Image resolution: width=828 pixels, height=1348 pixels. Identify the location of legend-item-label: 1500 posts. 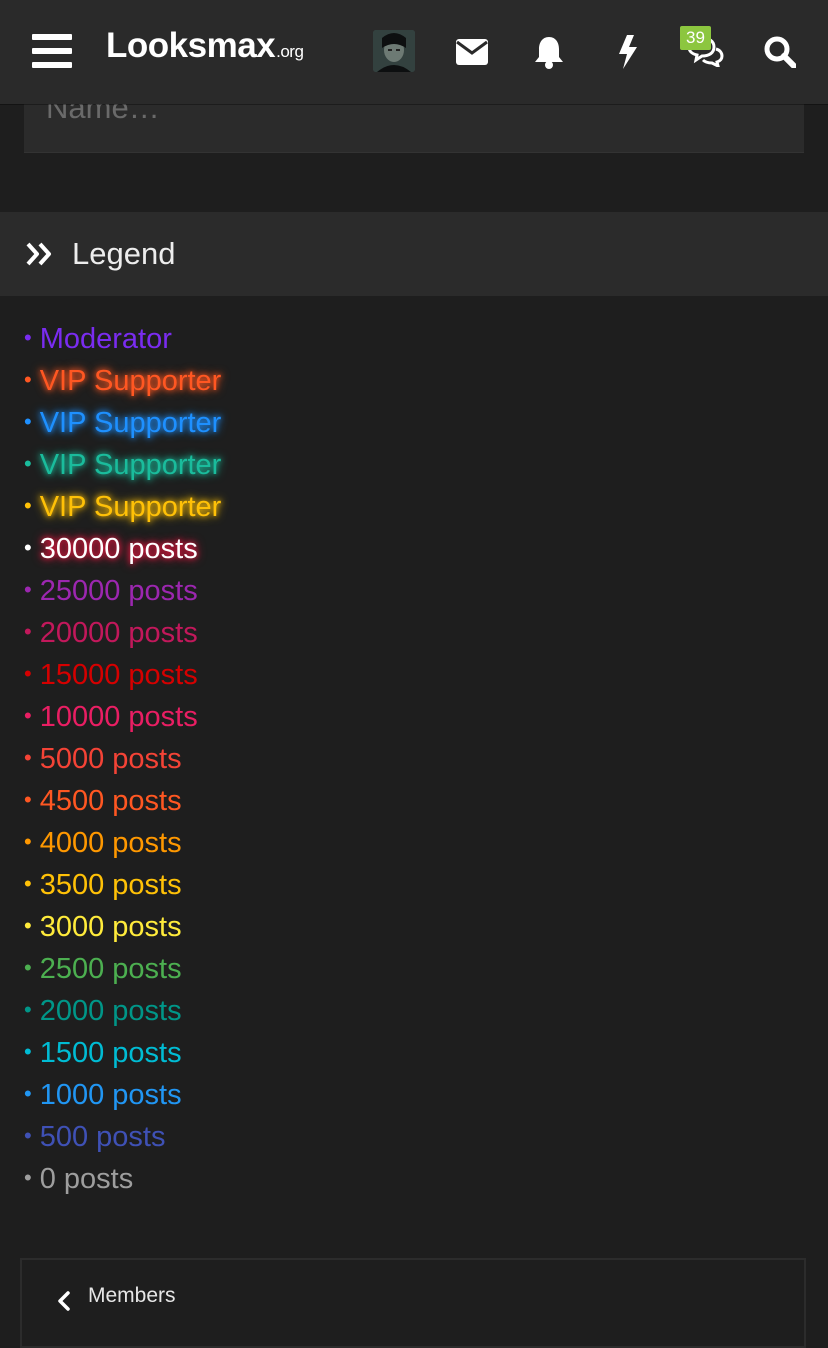
(110, 1053).